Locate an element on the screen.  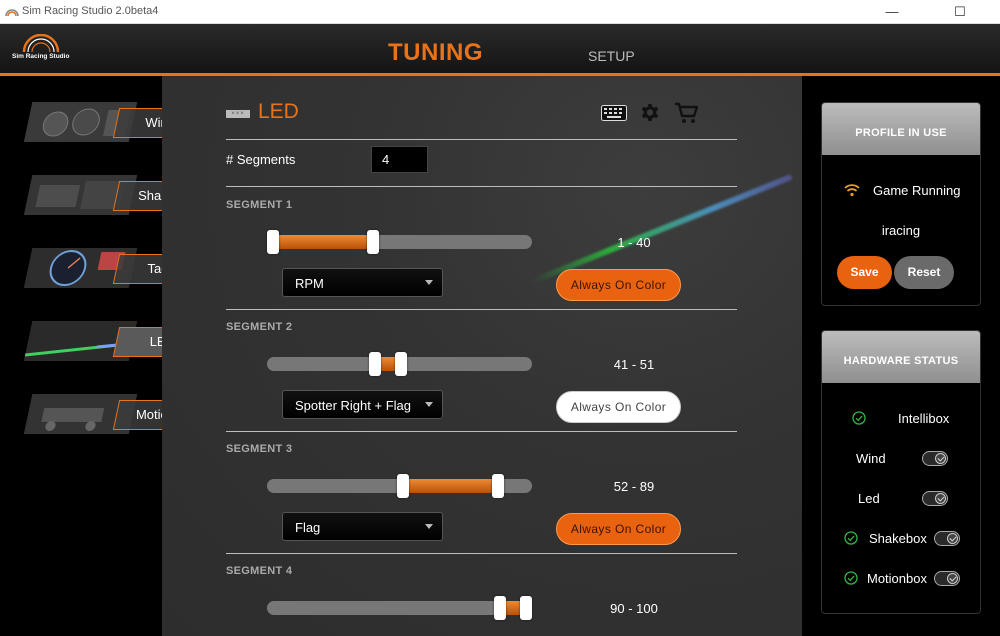
segment-4-title: SEGMENT 4 is located at coordinates (259, 571).